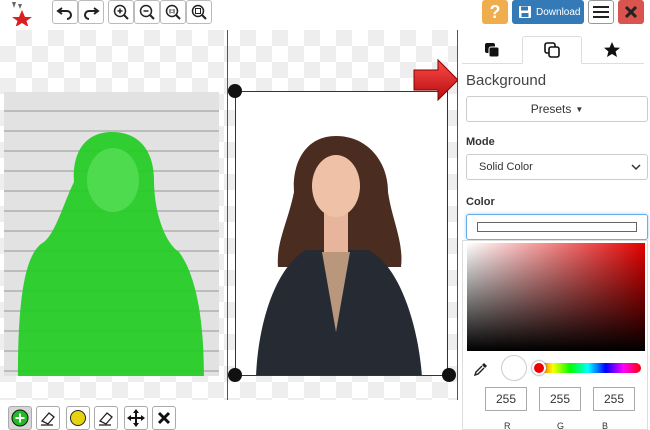 The image size is (650, 430). What do you see at coordinates (481, 369) in the screenshot?
I see `eyedropper-icon` at bounding box center [481, 369].